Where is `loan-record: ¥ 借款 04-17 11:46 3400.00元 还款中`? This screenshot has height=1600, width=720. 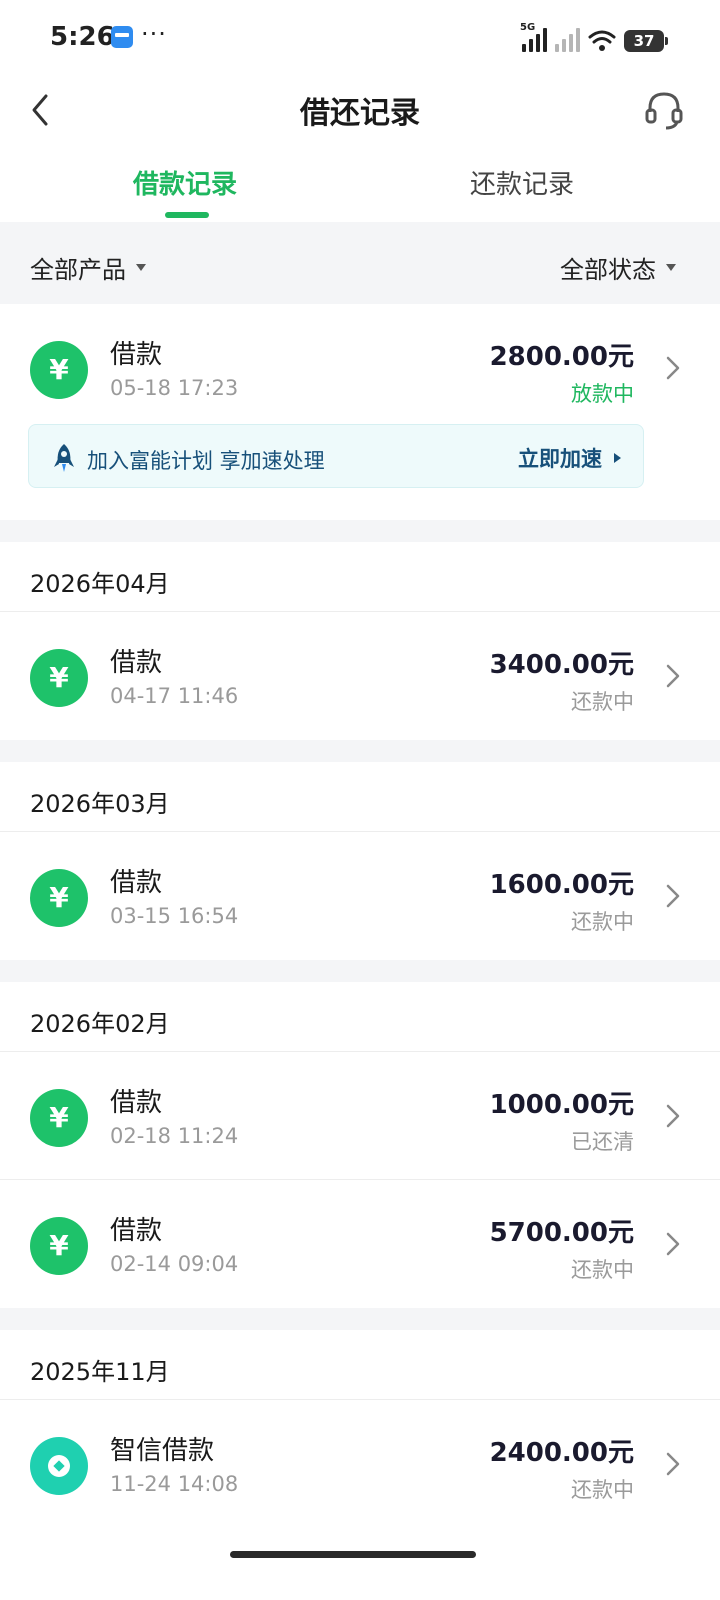
loan-record: ¥ 借款 04-17 11:46 3400.00元 还款中 is located at coordinates (360, 676).